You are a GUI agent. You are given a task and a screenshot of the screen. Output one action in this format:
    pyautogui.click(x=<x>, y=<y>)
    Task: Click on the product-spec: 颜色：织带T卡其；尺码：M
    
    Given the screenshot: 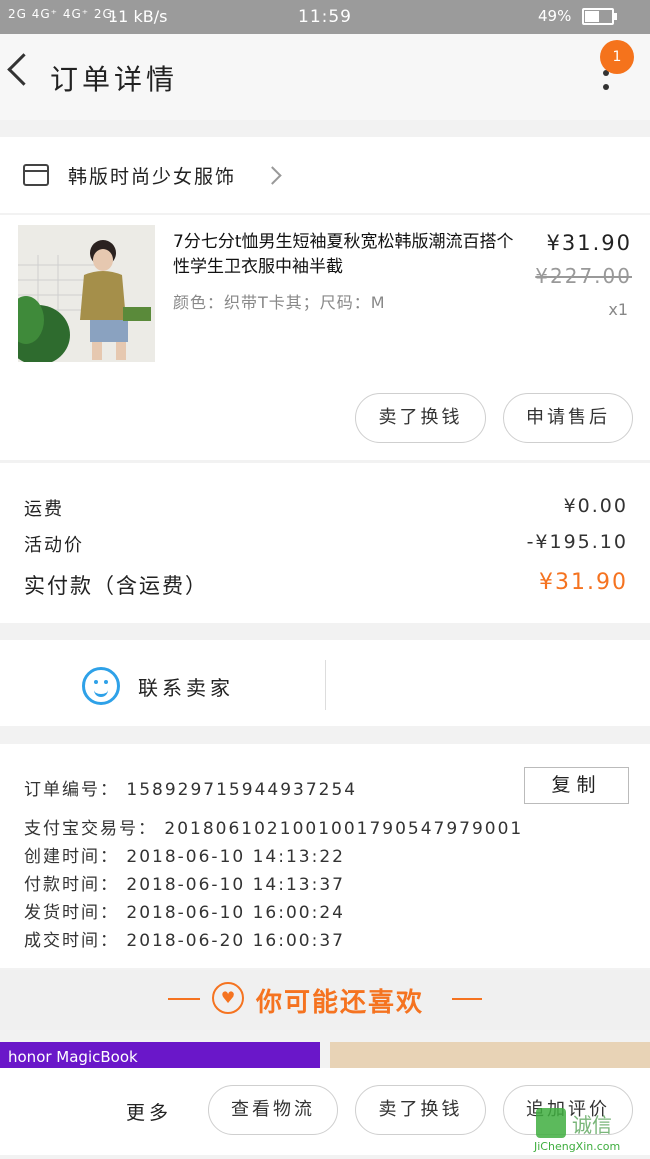 What is the action you would take?
    pyautogui.click(x=279, y=302)
    